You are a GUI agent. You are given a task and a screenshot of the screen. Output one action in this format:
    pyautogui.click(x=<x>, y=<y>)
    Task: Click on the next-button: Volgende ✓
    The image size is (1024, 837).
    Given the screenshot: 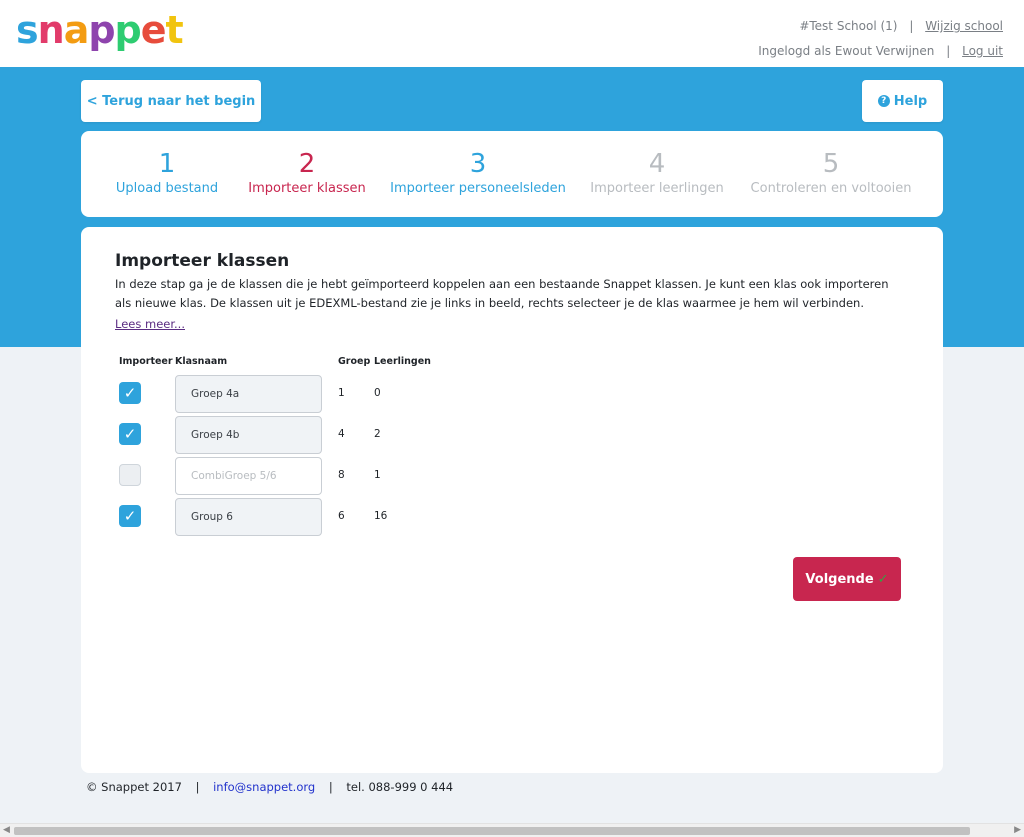 What is the action you would take?
    pyautogui.click(x=847, y=579)
    